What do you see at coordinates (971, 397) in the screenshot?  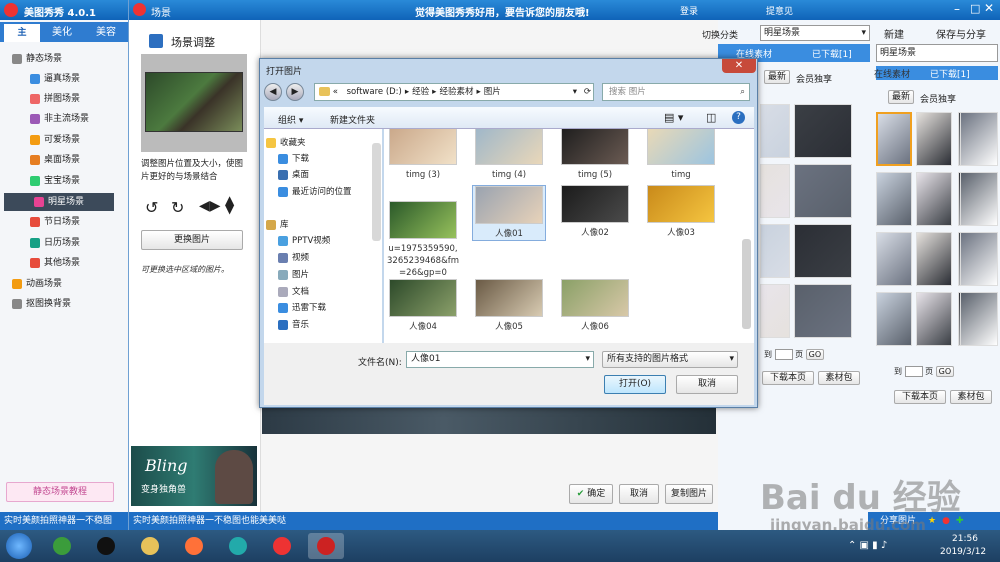 I see `pack-button-2: 素材包` at bounding box center [971, 397].